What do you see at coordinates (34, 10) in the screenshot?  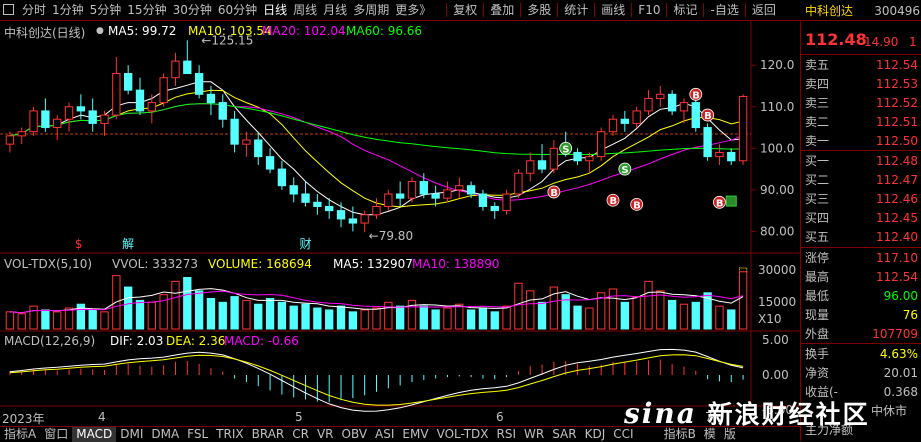 I see `period-tab: 分时` at bounding box center [34, 10].